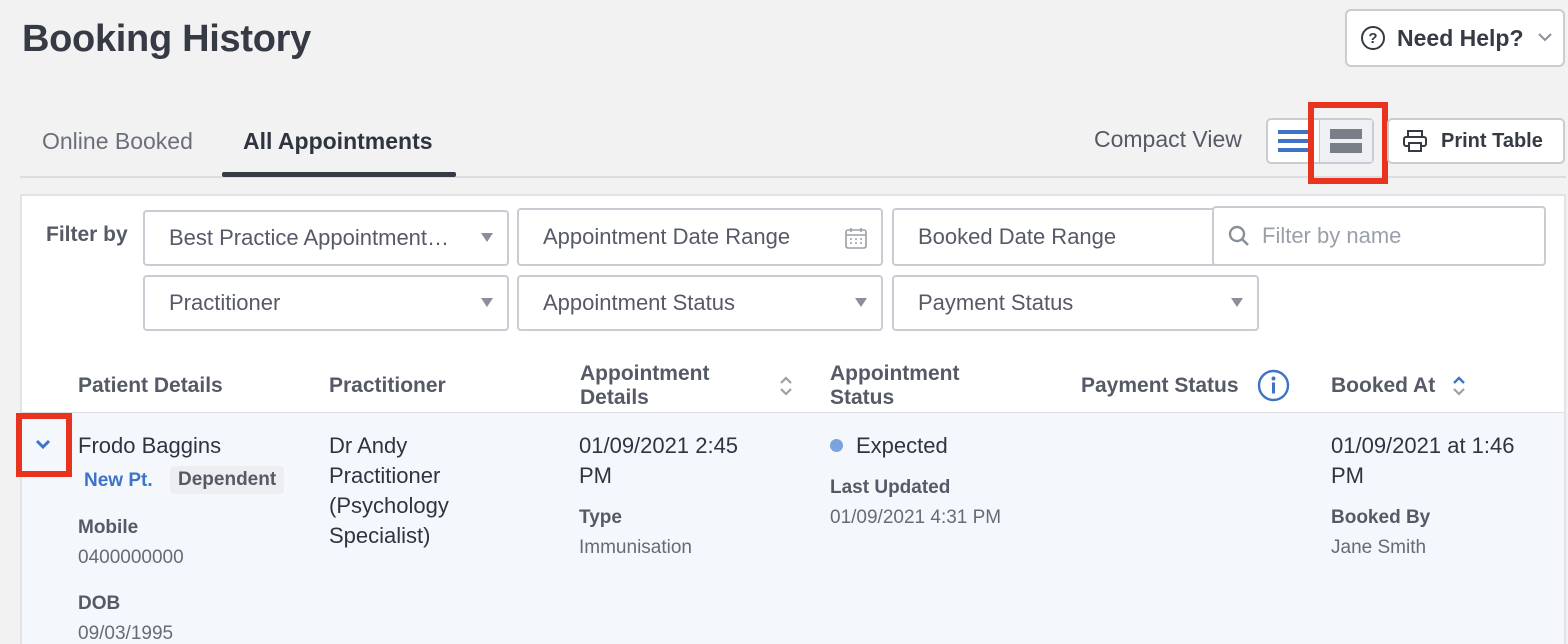 This screenshot has width=1568, height=644. What do you see at coordinates (1075, 303) in the screenshot?
I see `payment-status-select: Payment Status` at bounding box center [1075, 303].